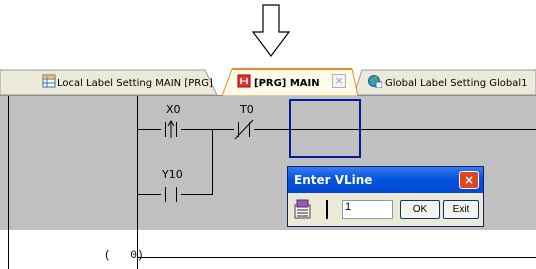 Image resolution: width=536 pixels, height=269 pixels. Describe the element at coordinates (367, 209) in the screenshot. I see `vline-count-input: 1` at that location.